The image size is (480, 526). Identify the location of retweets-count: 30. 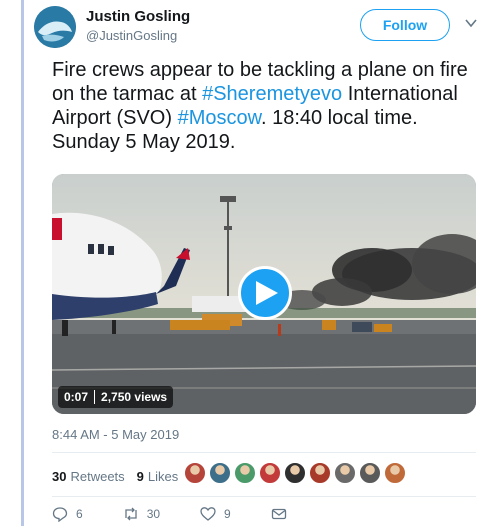
(59, 476).